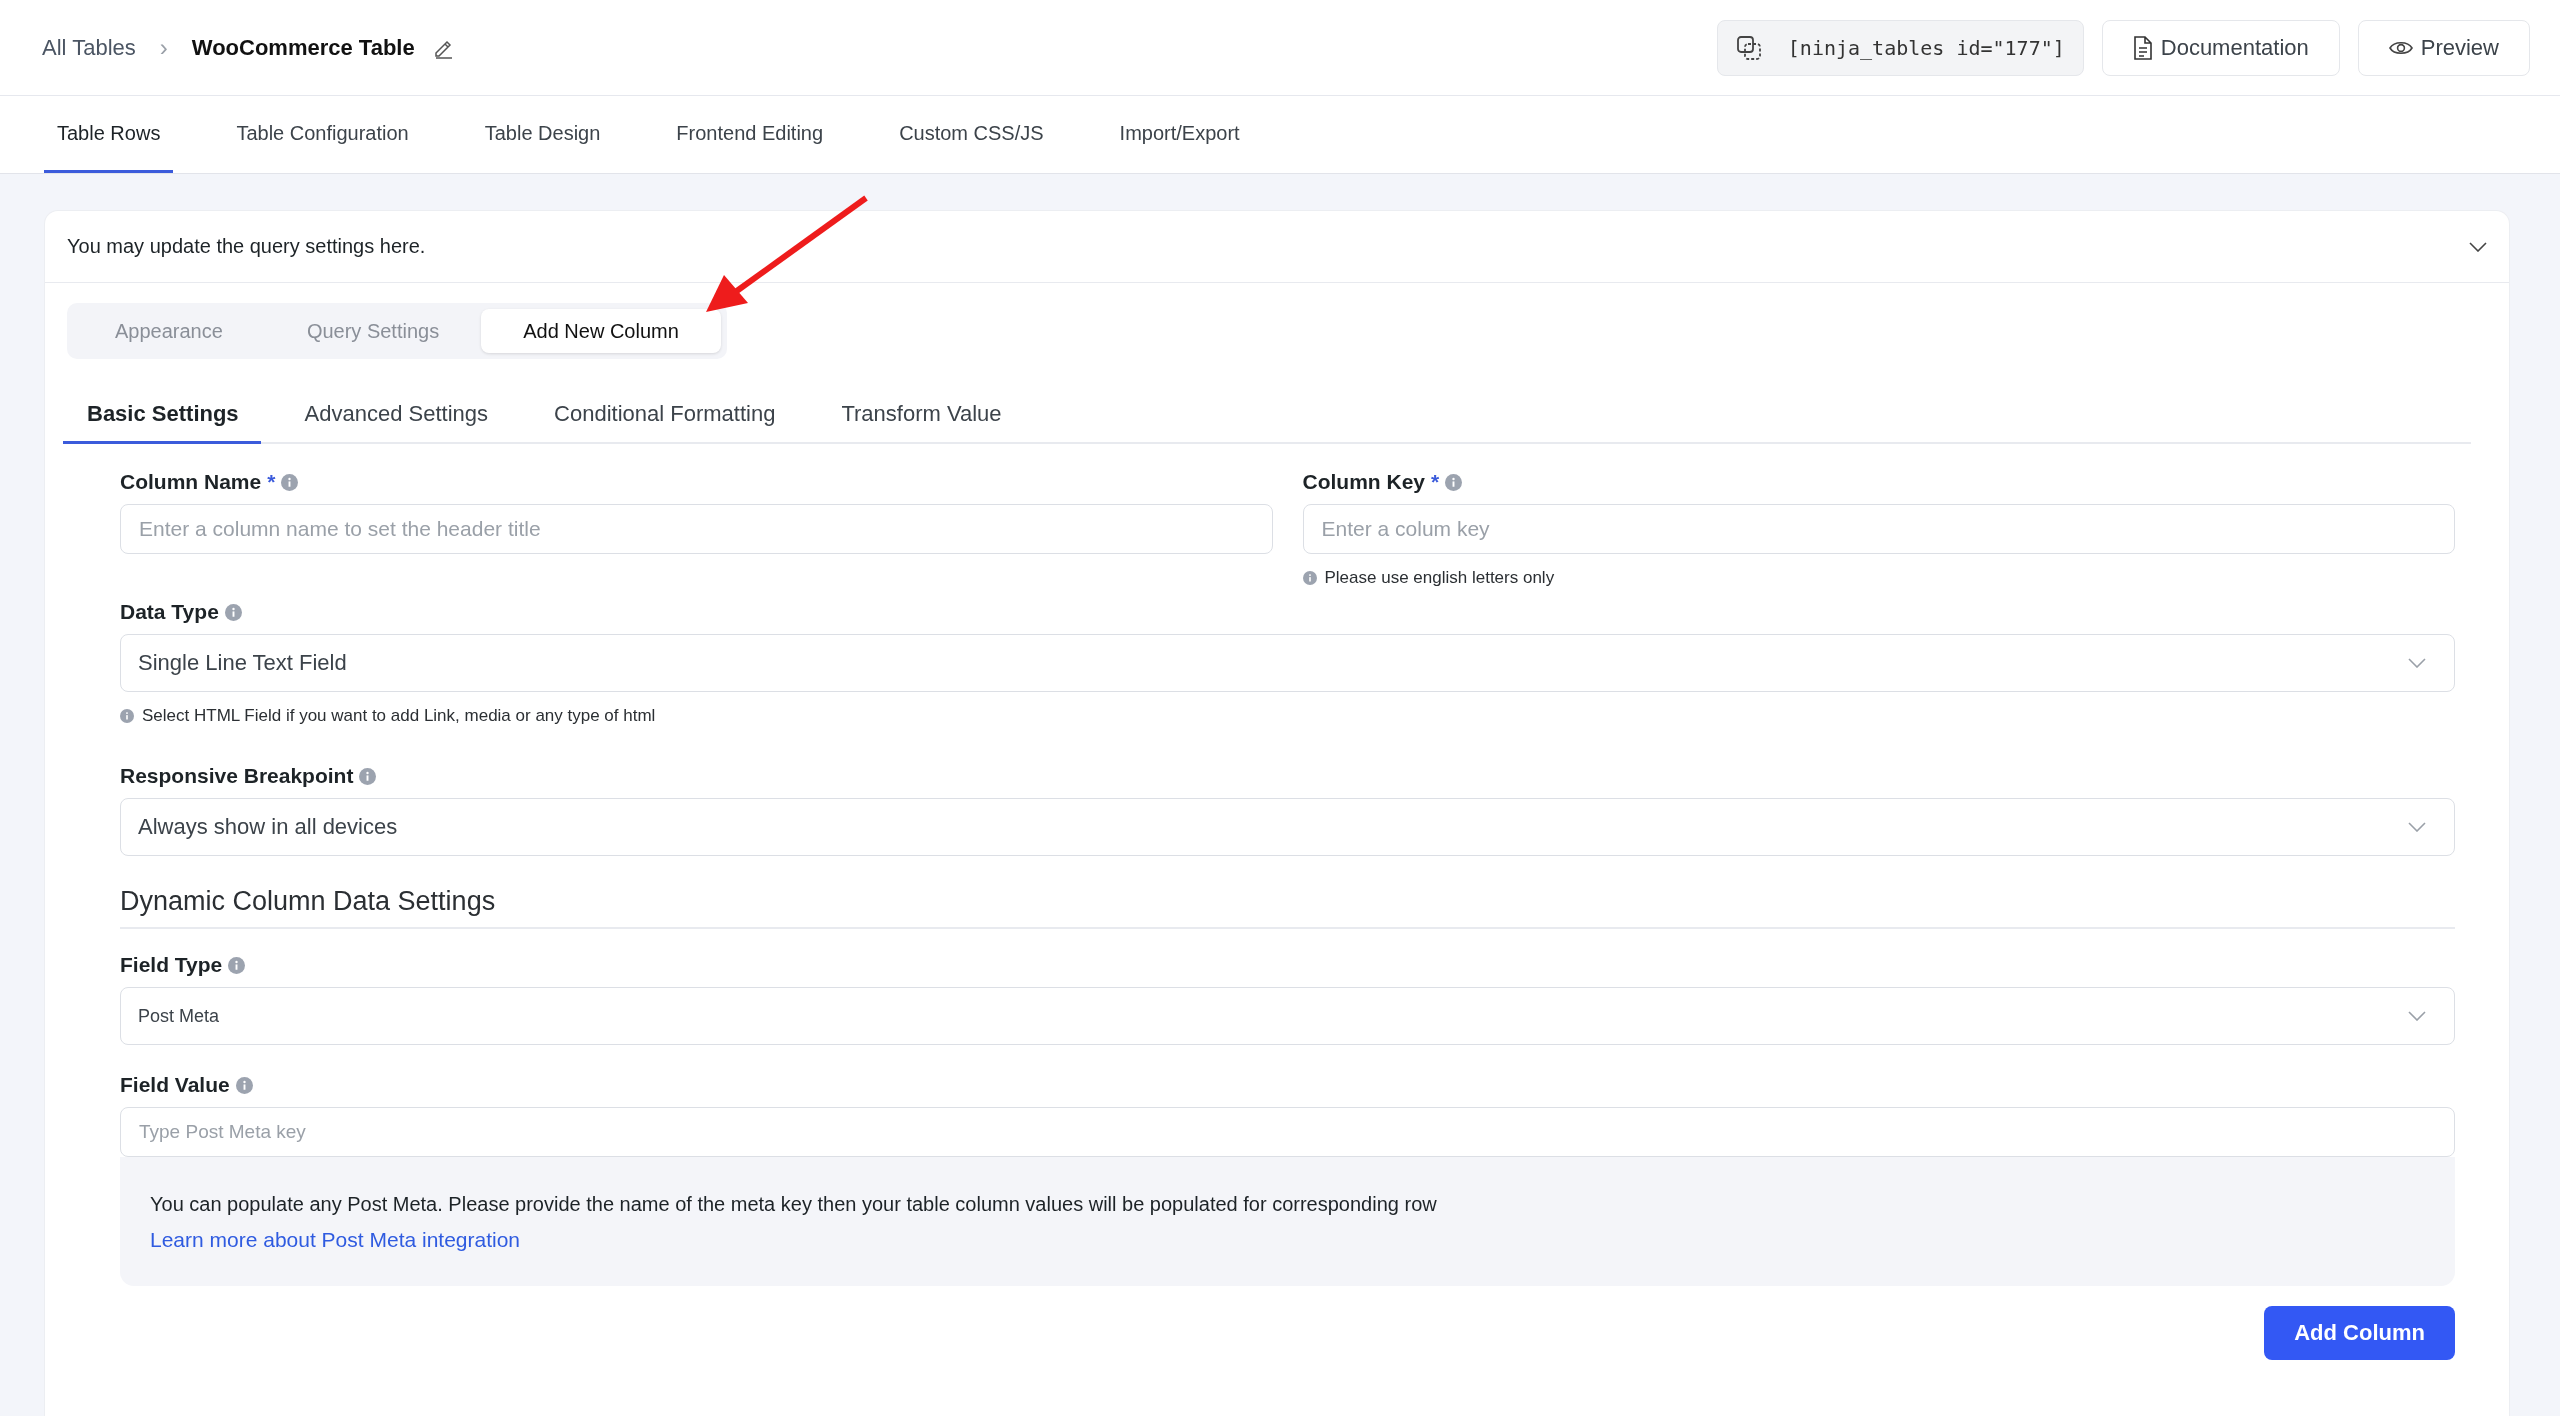 The height and width of the screenshot is (1416, 2560). I want to click on text-input: Type Post Meta key, so click(1287, 1132).